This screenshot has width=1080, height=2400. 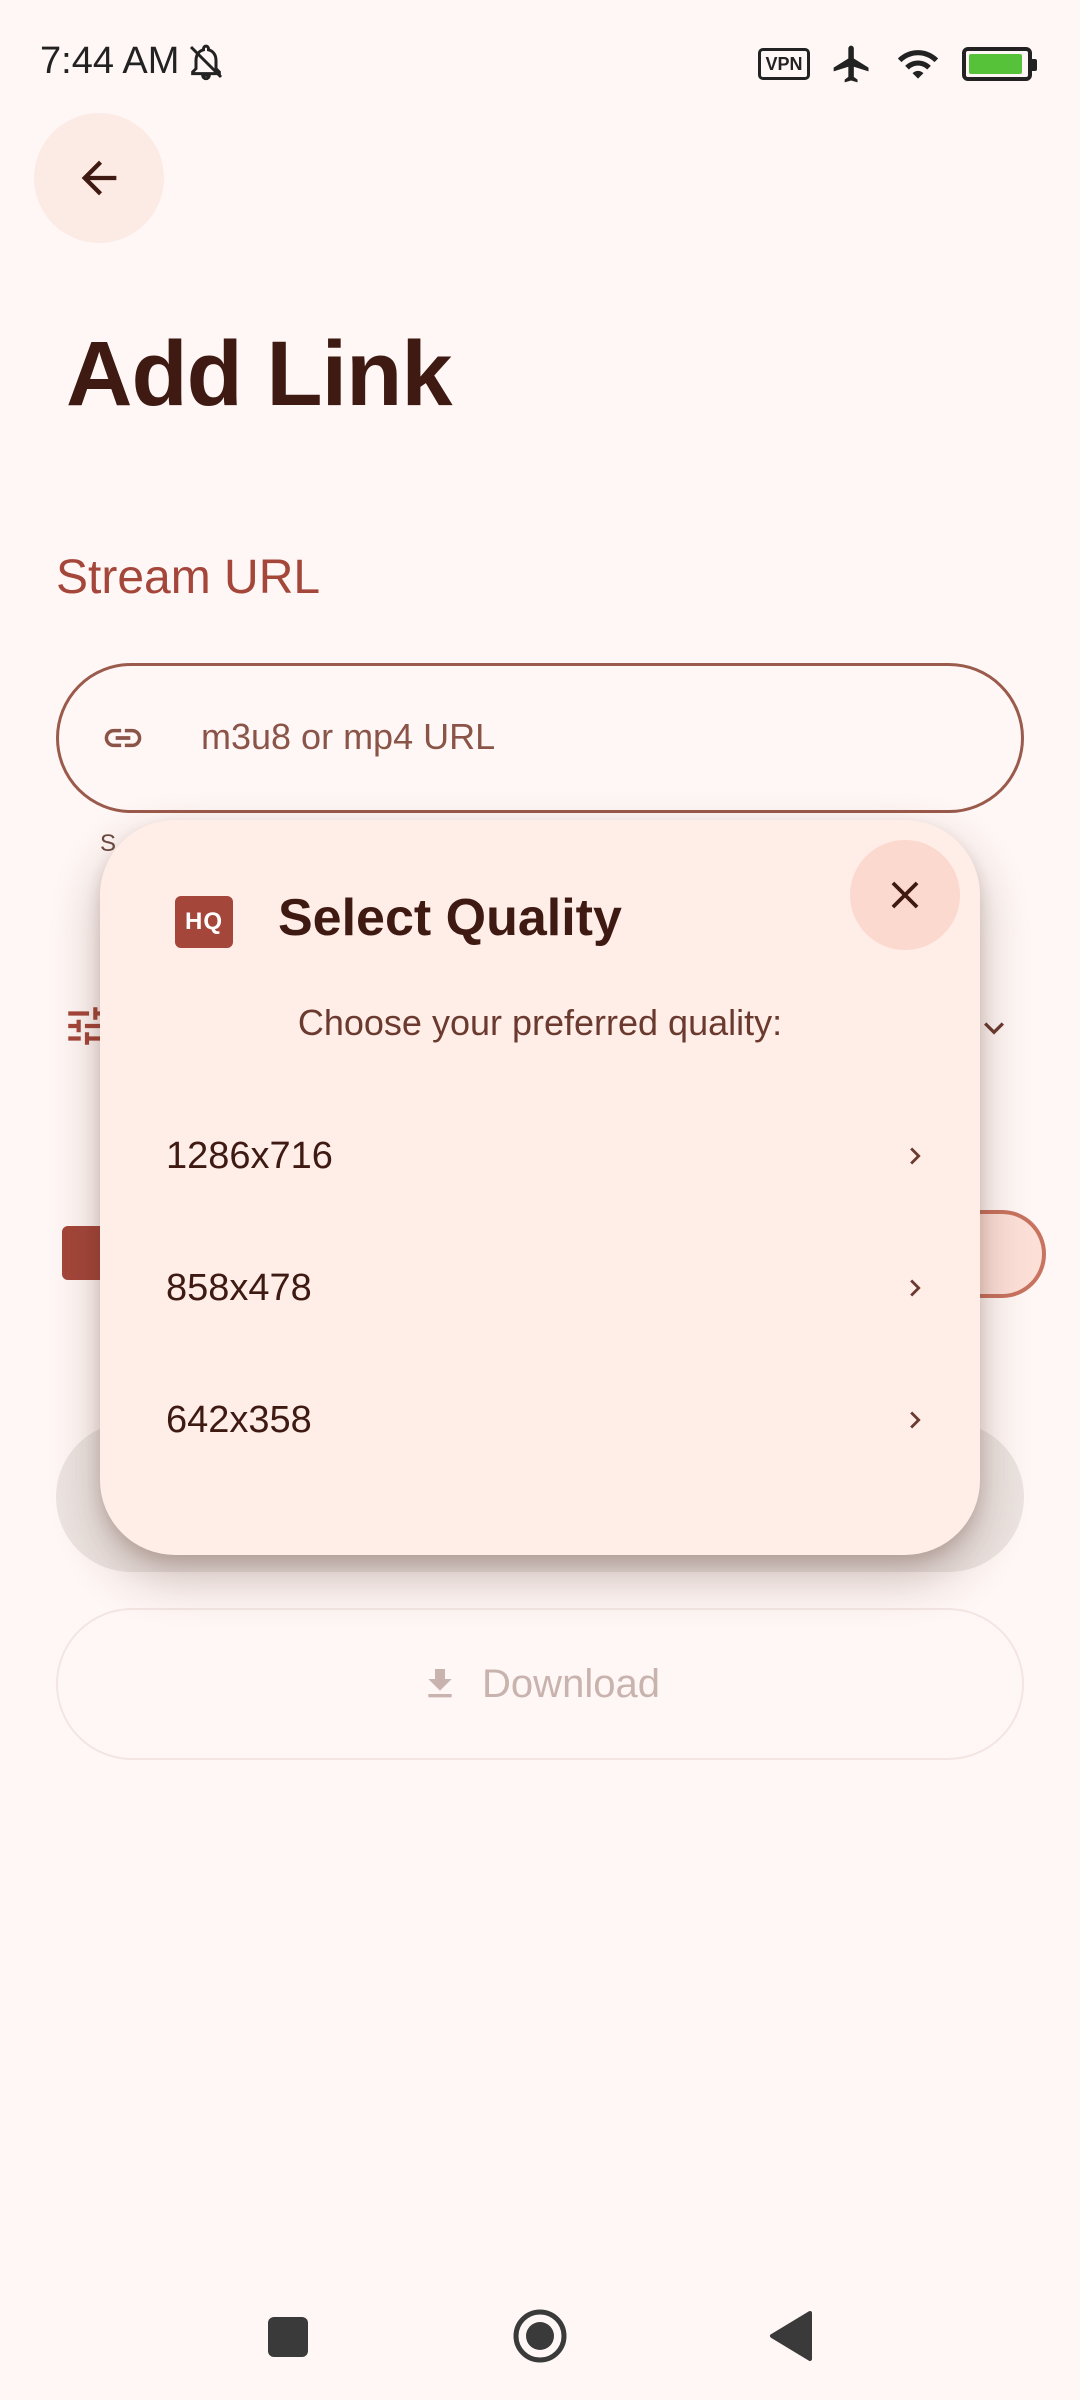 What do you see at coordinates (348, 736) in the screenshot?
I see `url-placeholder: m3u8 or mp4 URL` at bounding box center [348, 736].